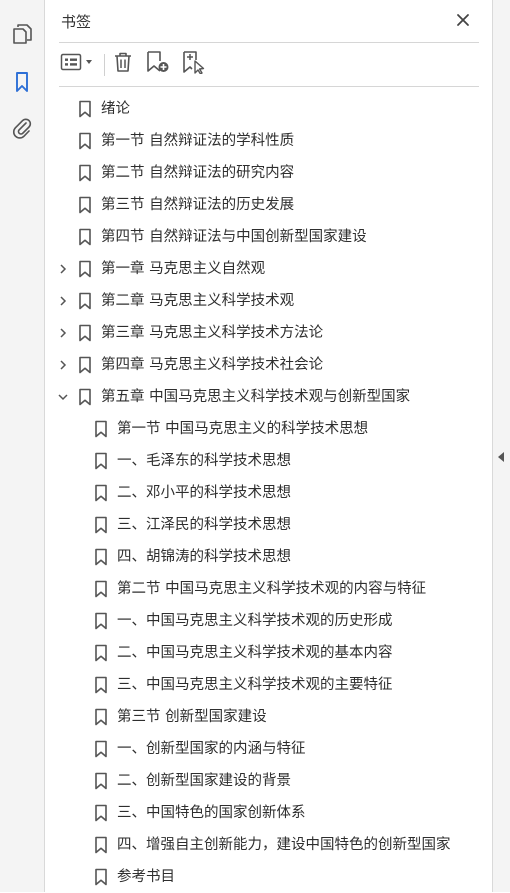  What do you see at coordinates (268, 109) in the screenshot?
I see `bookmark-item: 绪论` at bounding box center [268, 109].